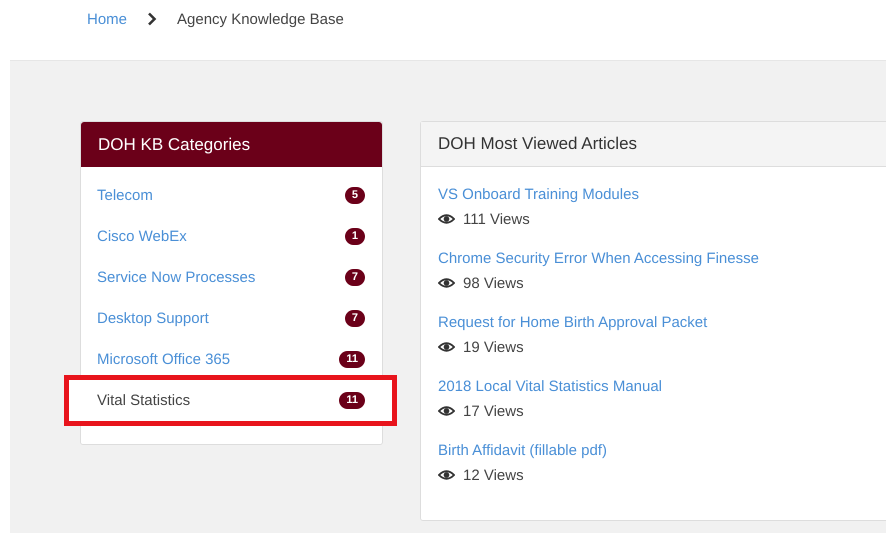  Describe the element at coordinates (142, 236) in the screenshot. I see `category-link: Cisco WebEx` at that location.